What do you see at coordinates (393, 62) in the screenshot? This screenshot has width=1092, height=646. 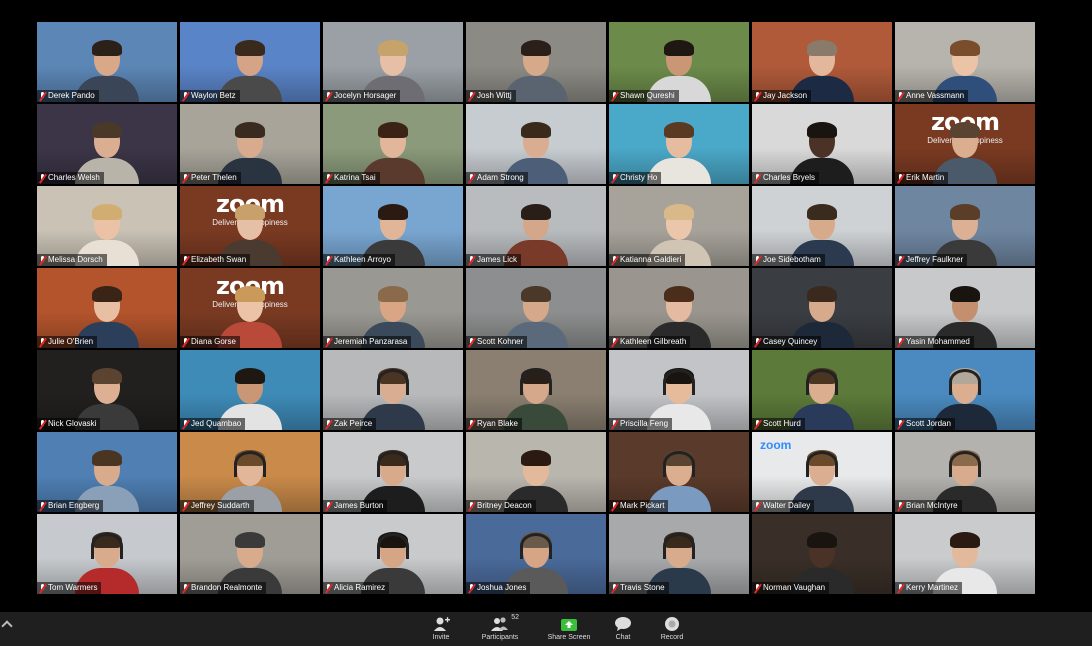 I see `participant-tile: Jocelyn Horsager` at bounding box center [393, 62].